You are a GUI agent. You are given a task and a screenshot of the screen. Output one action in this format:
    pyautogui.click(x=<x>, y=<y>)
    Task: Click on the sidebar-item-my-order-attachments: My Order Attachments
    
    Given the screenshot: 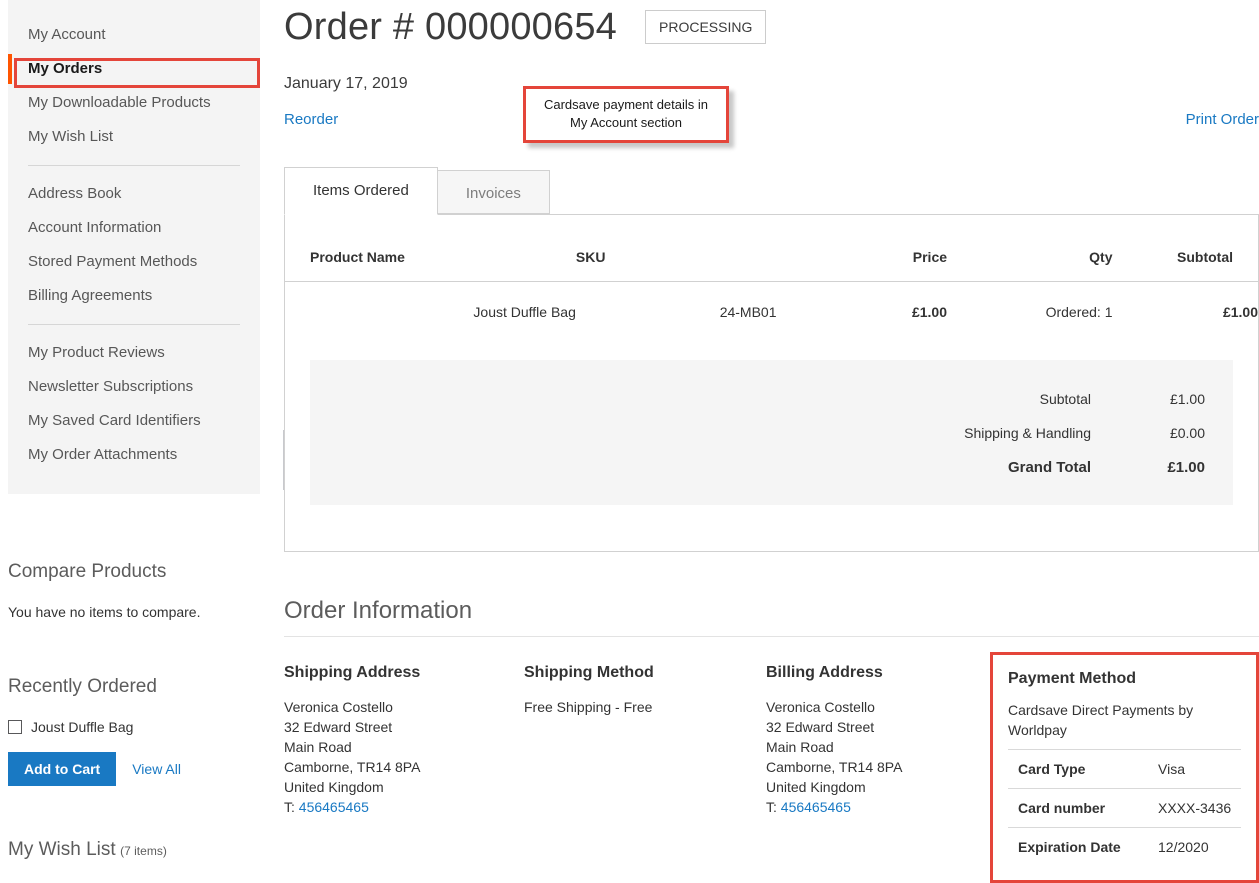 What is the action you would take?
    pyautogui.click(x=134, y=455)
    